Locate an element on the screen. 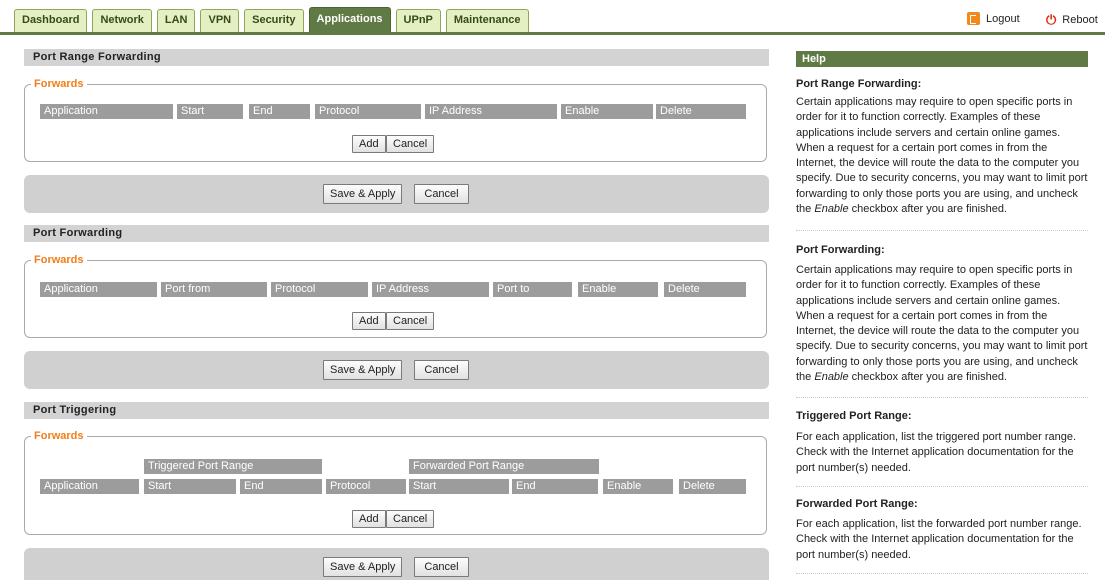  save-apply-button-trigger: Save & Apply is located at coordinates (363, 567).